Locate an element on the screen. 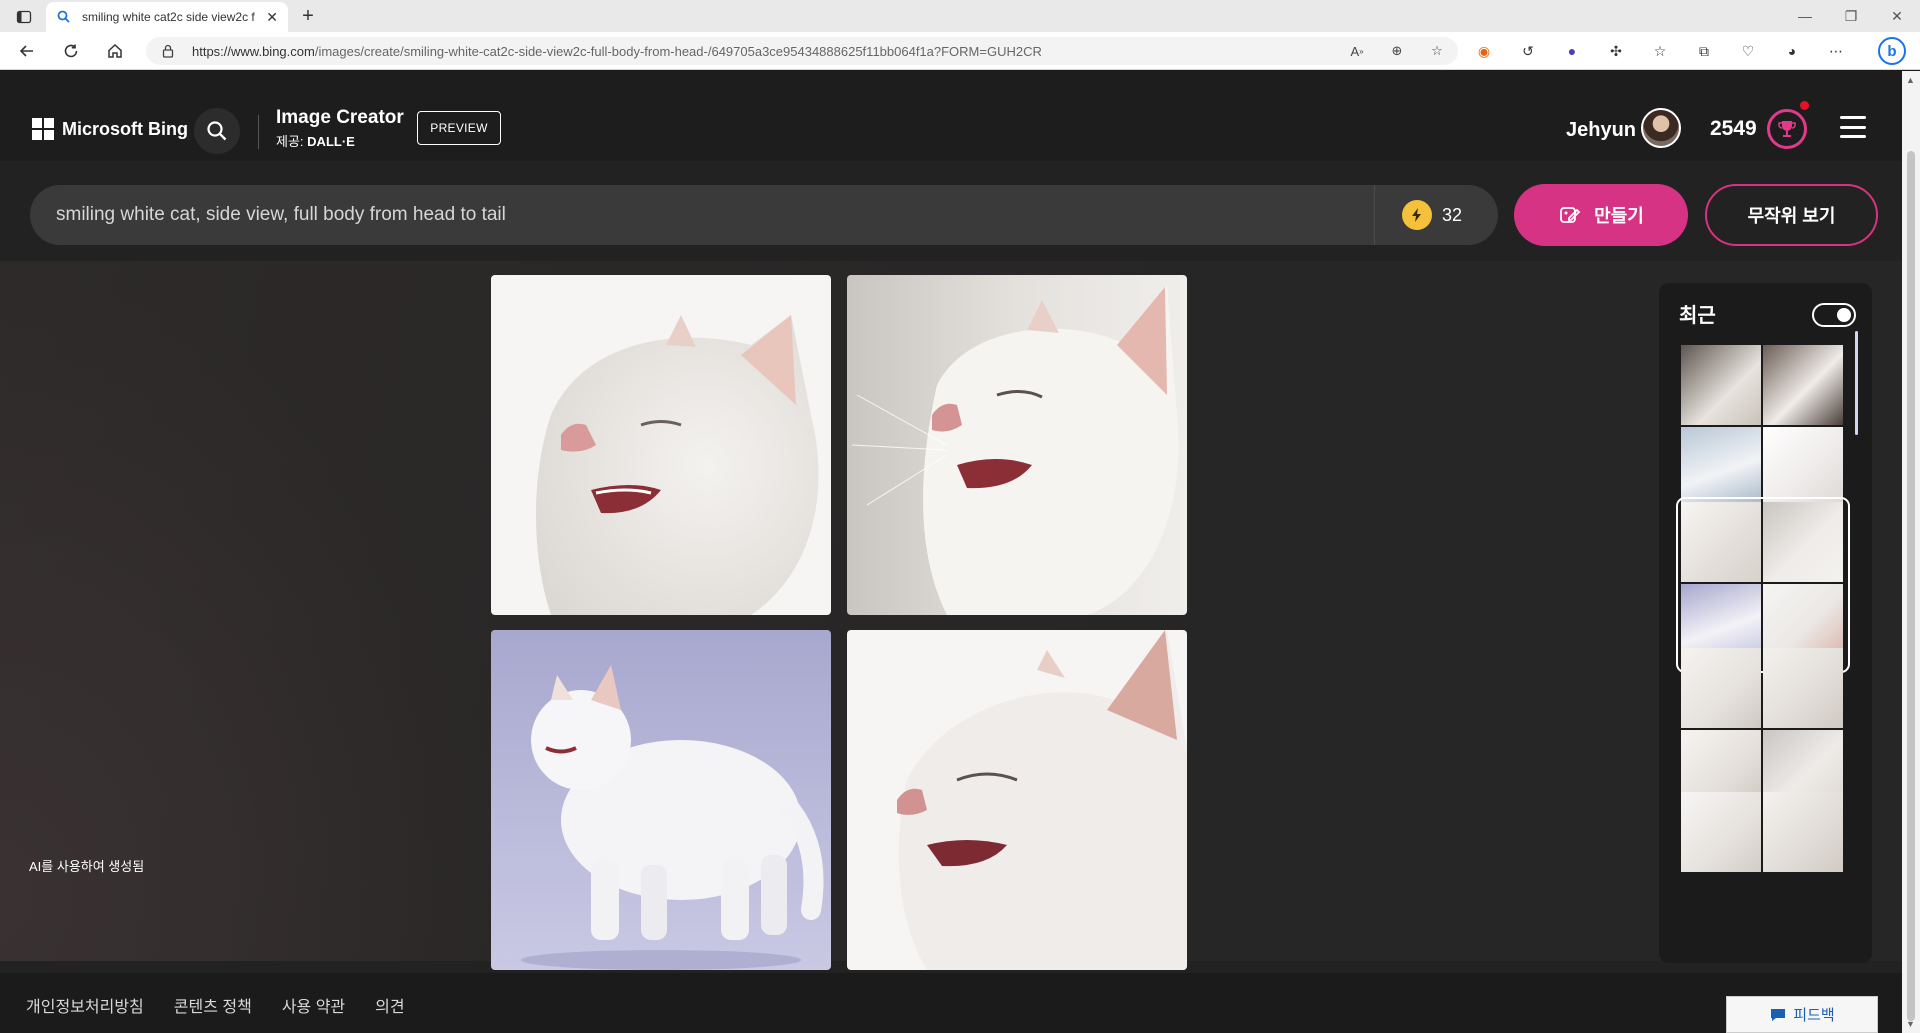  avatar is located at coordinates (1661, 128).